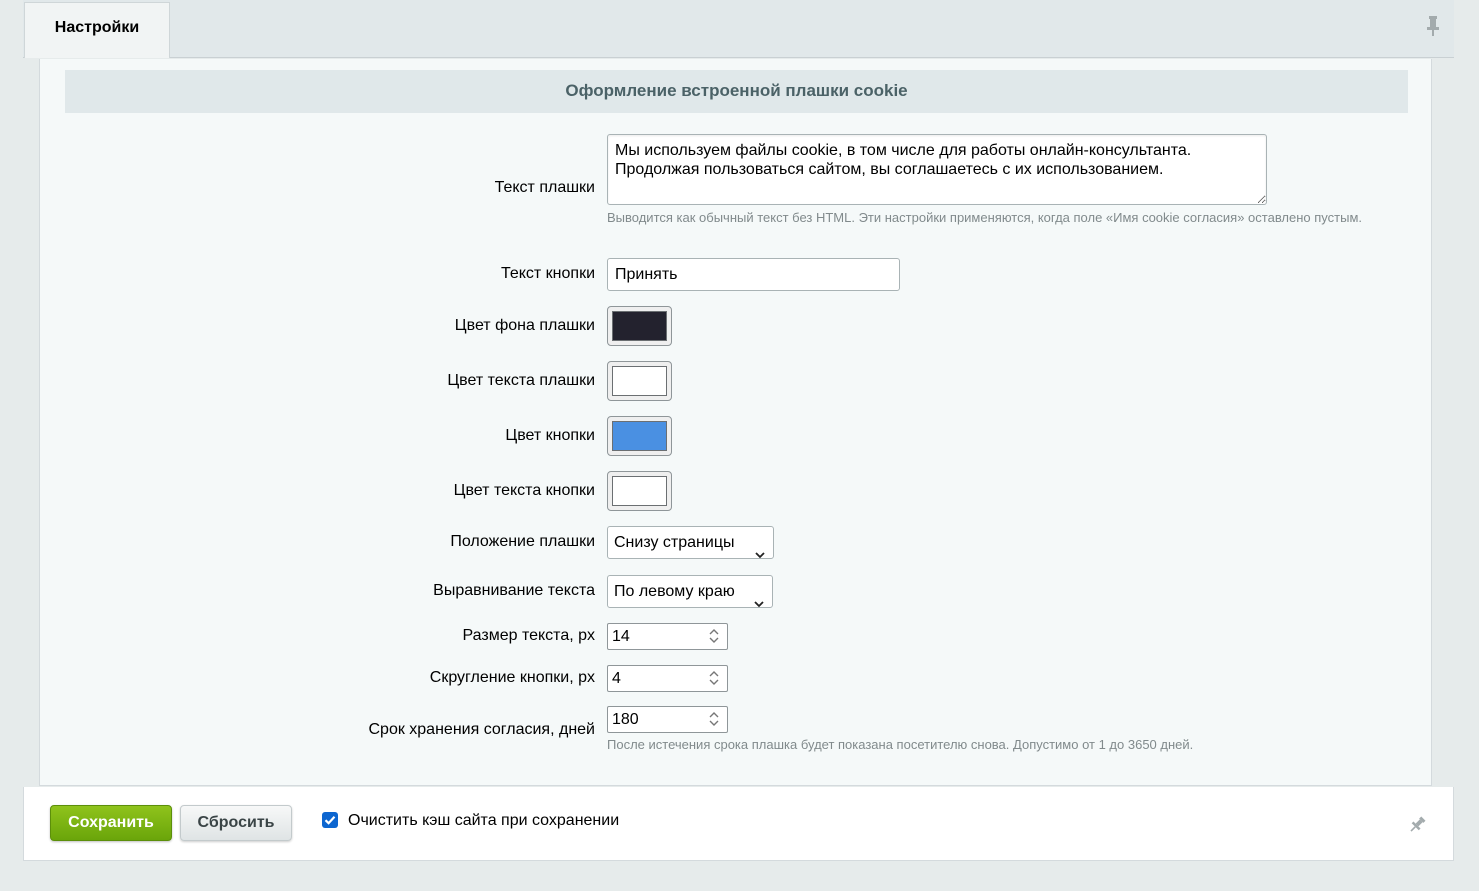  What do you see at coordinates (111, 823) in the screenshot?
I see `save-button: Сохранить` at bounding box center [111, 823].